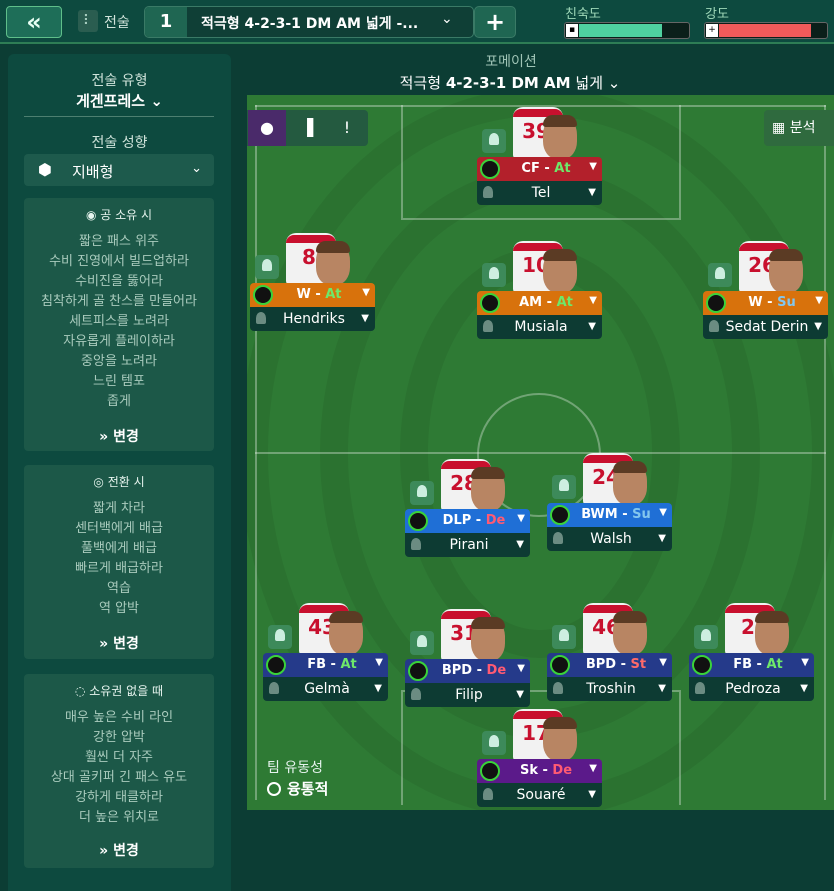 The image size is (834, 891). I want to click on instruction-item: 짧게 차라, so click(119, 508).